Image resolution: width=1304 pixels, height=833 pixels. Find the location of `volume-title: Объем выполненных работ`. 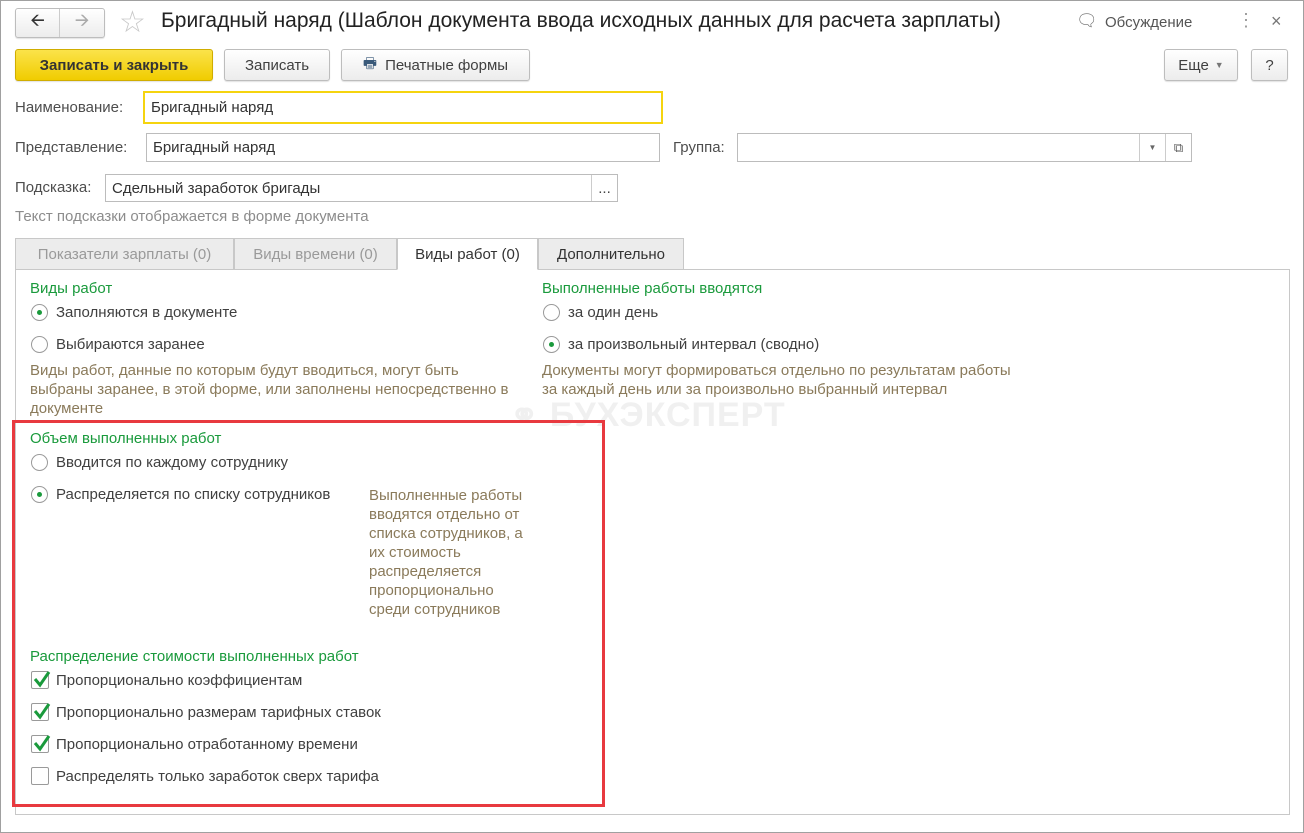

volume-title: Объем выполненных работ is located at coordinates (126, 438).